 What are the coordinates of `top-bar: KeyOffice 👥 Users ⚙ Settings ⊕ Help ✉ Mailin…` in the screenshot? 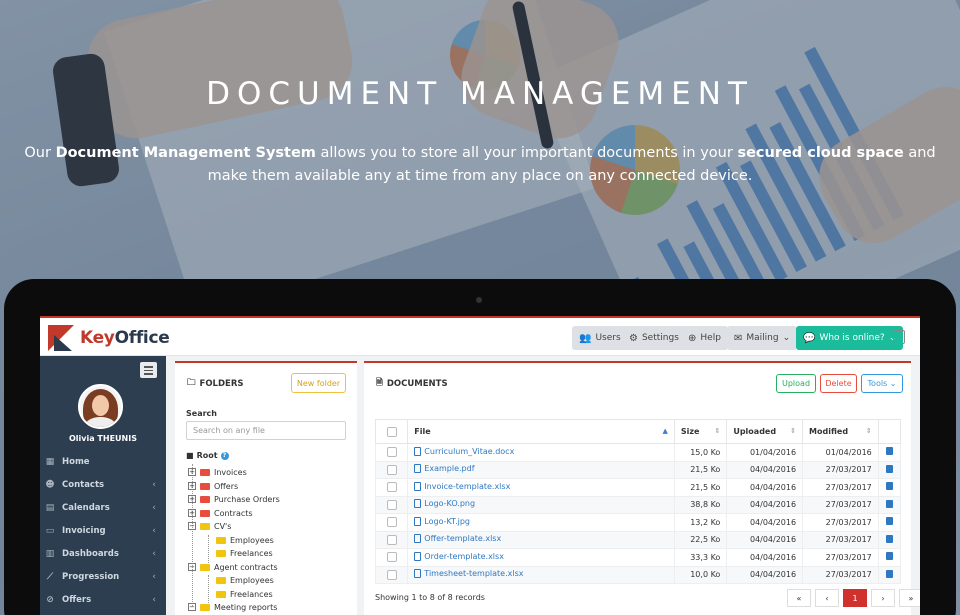 It's located at (480, 336).